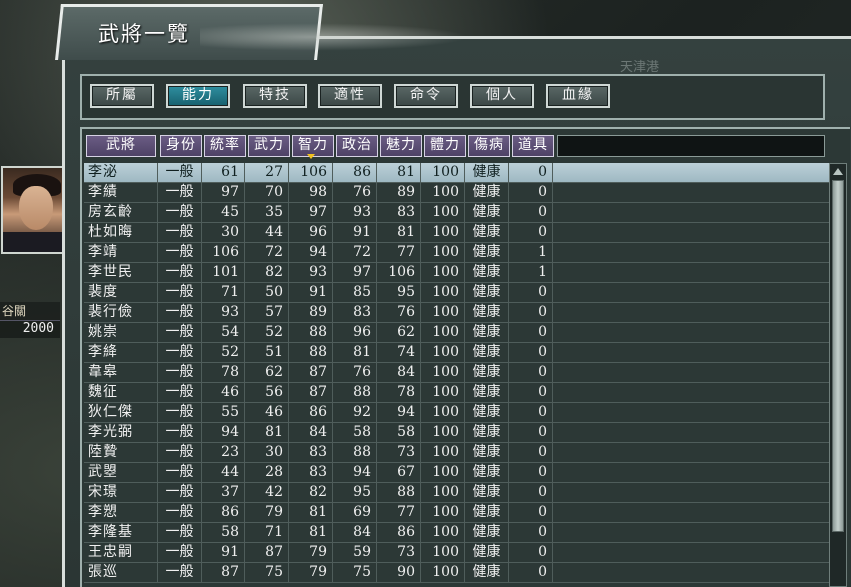  What do you see at coordinates (399, 472) in the screenshot?
I see `cell-charisma: 67` at bounding box center [399, 472].